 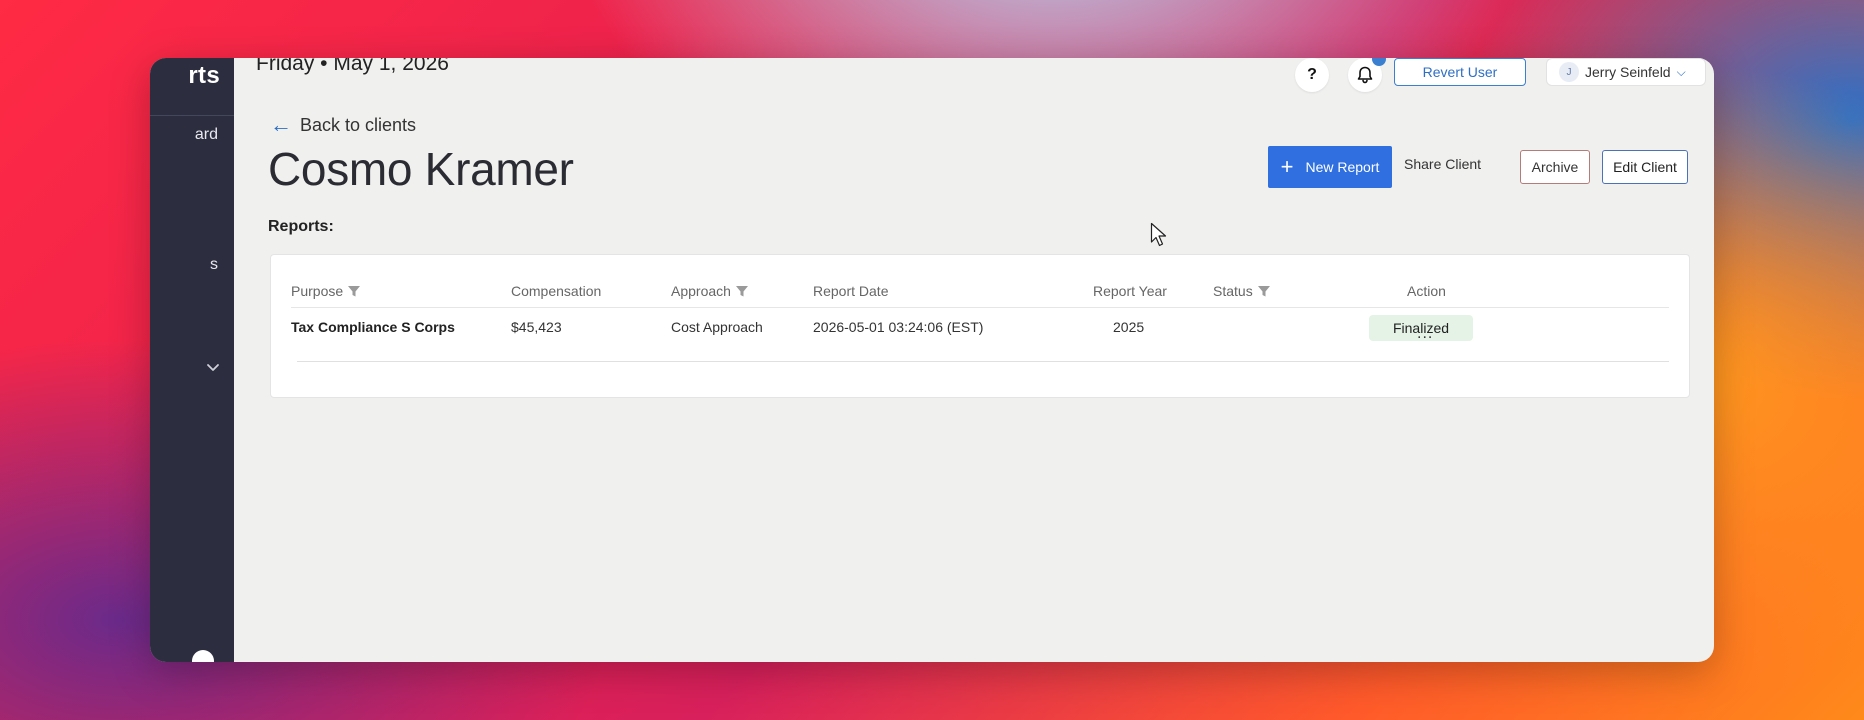 What do you see at coordinates (980, 307) in the screenshot?
I see `table-header-divider` at bounding box center [980, 307].